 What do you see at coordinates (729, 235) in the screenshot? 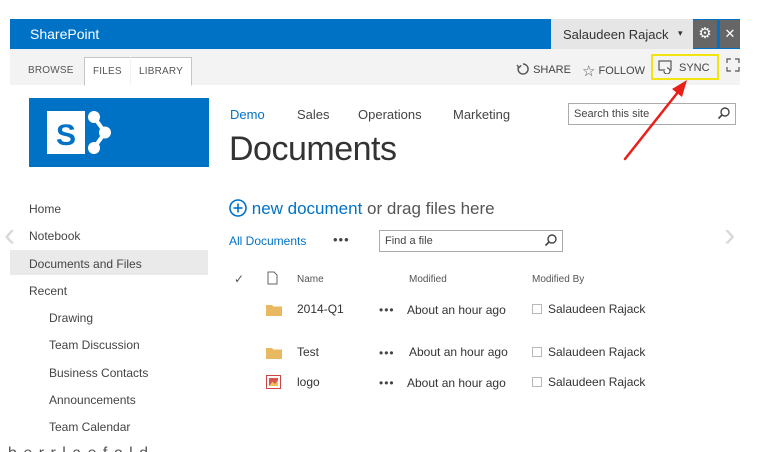
I see `chevron-right-icon: ›` at bounding box center [729, 235].